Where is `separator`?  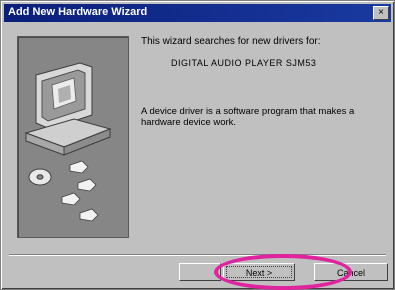 separator is located at coordinates (197, 255).